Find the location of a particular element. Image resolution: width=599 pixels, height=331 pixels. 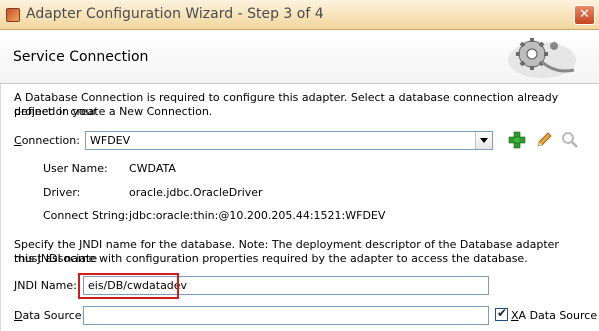

xa-datasource-checkbox: ✔ is located at coordinates (501, 313).